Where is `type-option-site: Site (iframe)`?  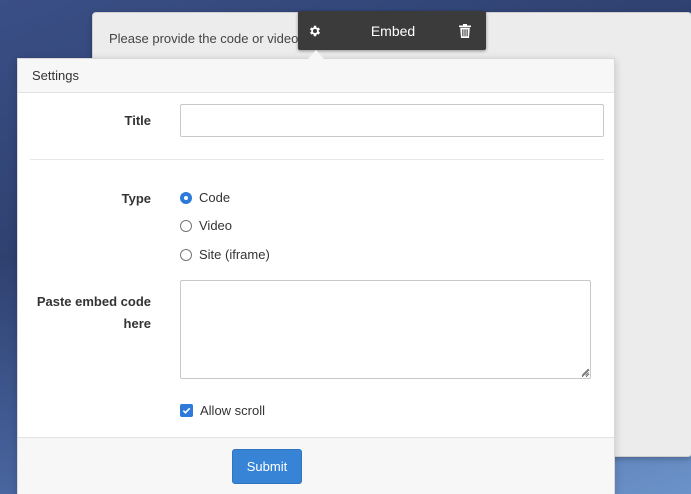
type-option-site: Site (iframe) is located at coordinates (225, 254).